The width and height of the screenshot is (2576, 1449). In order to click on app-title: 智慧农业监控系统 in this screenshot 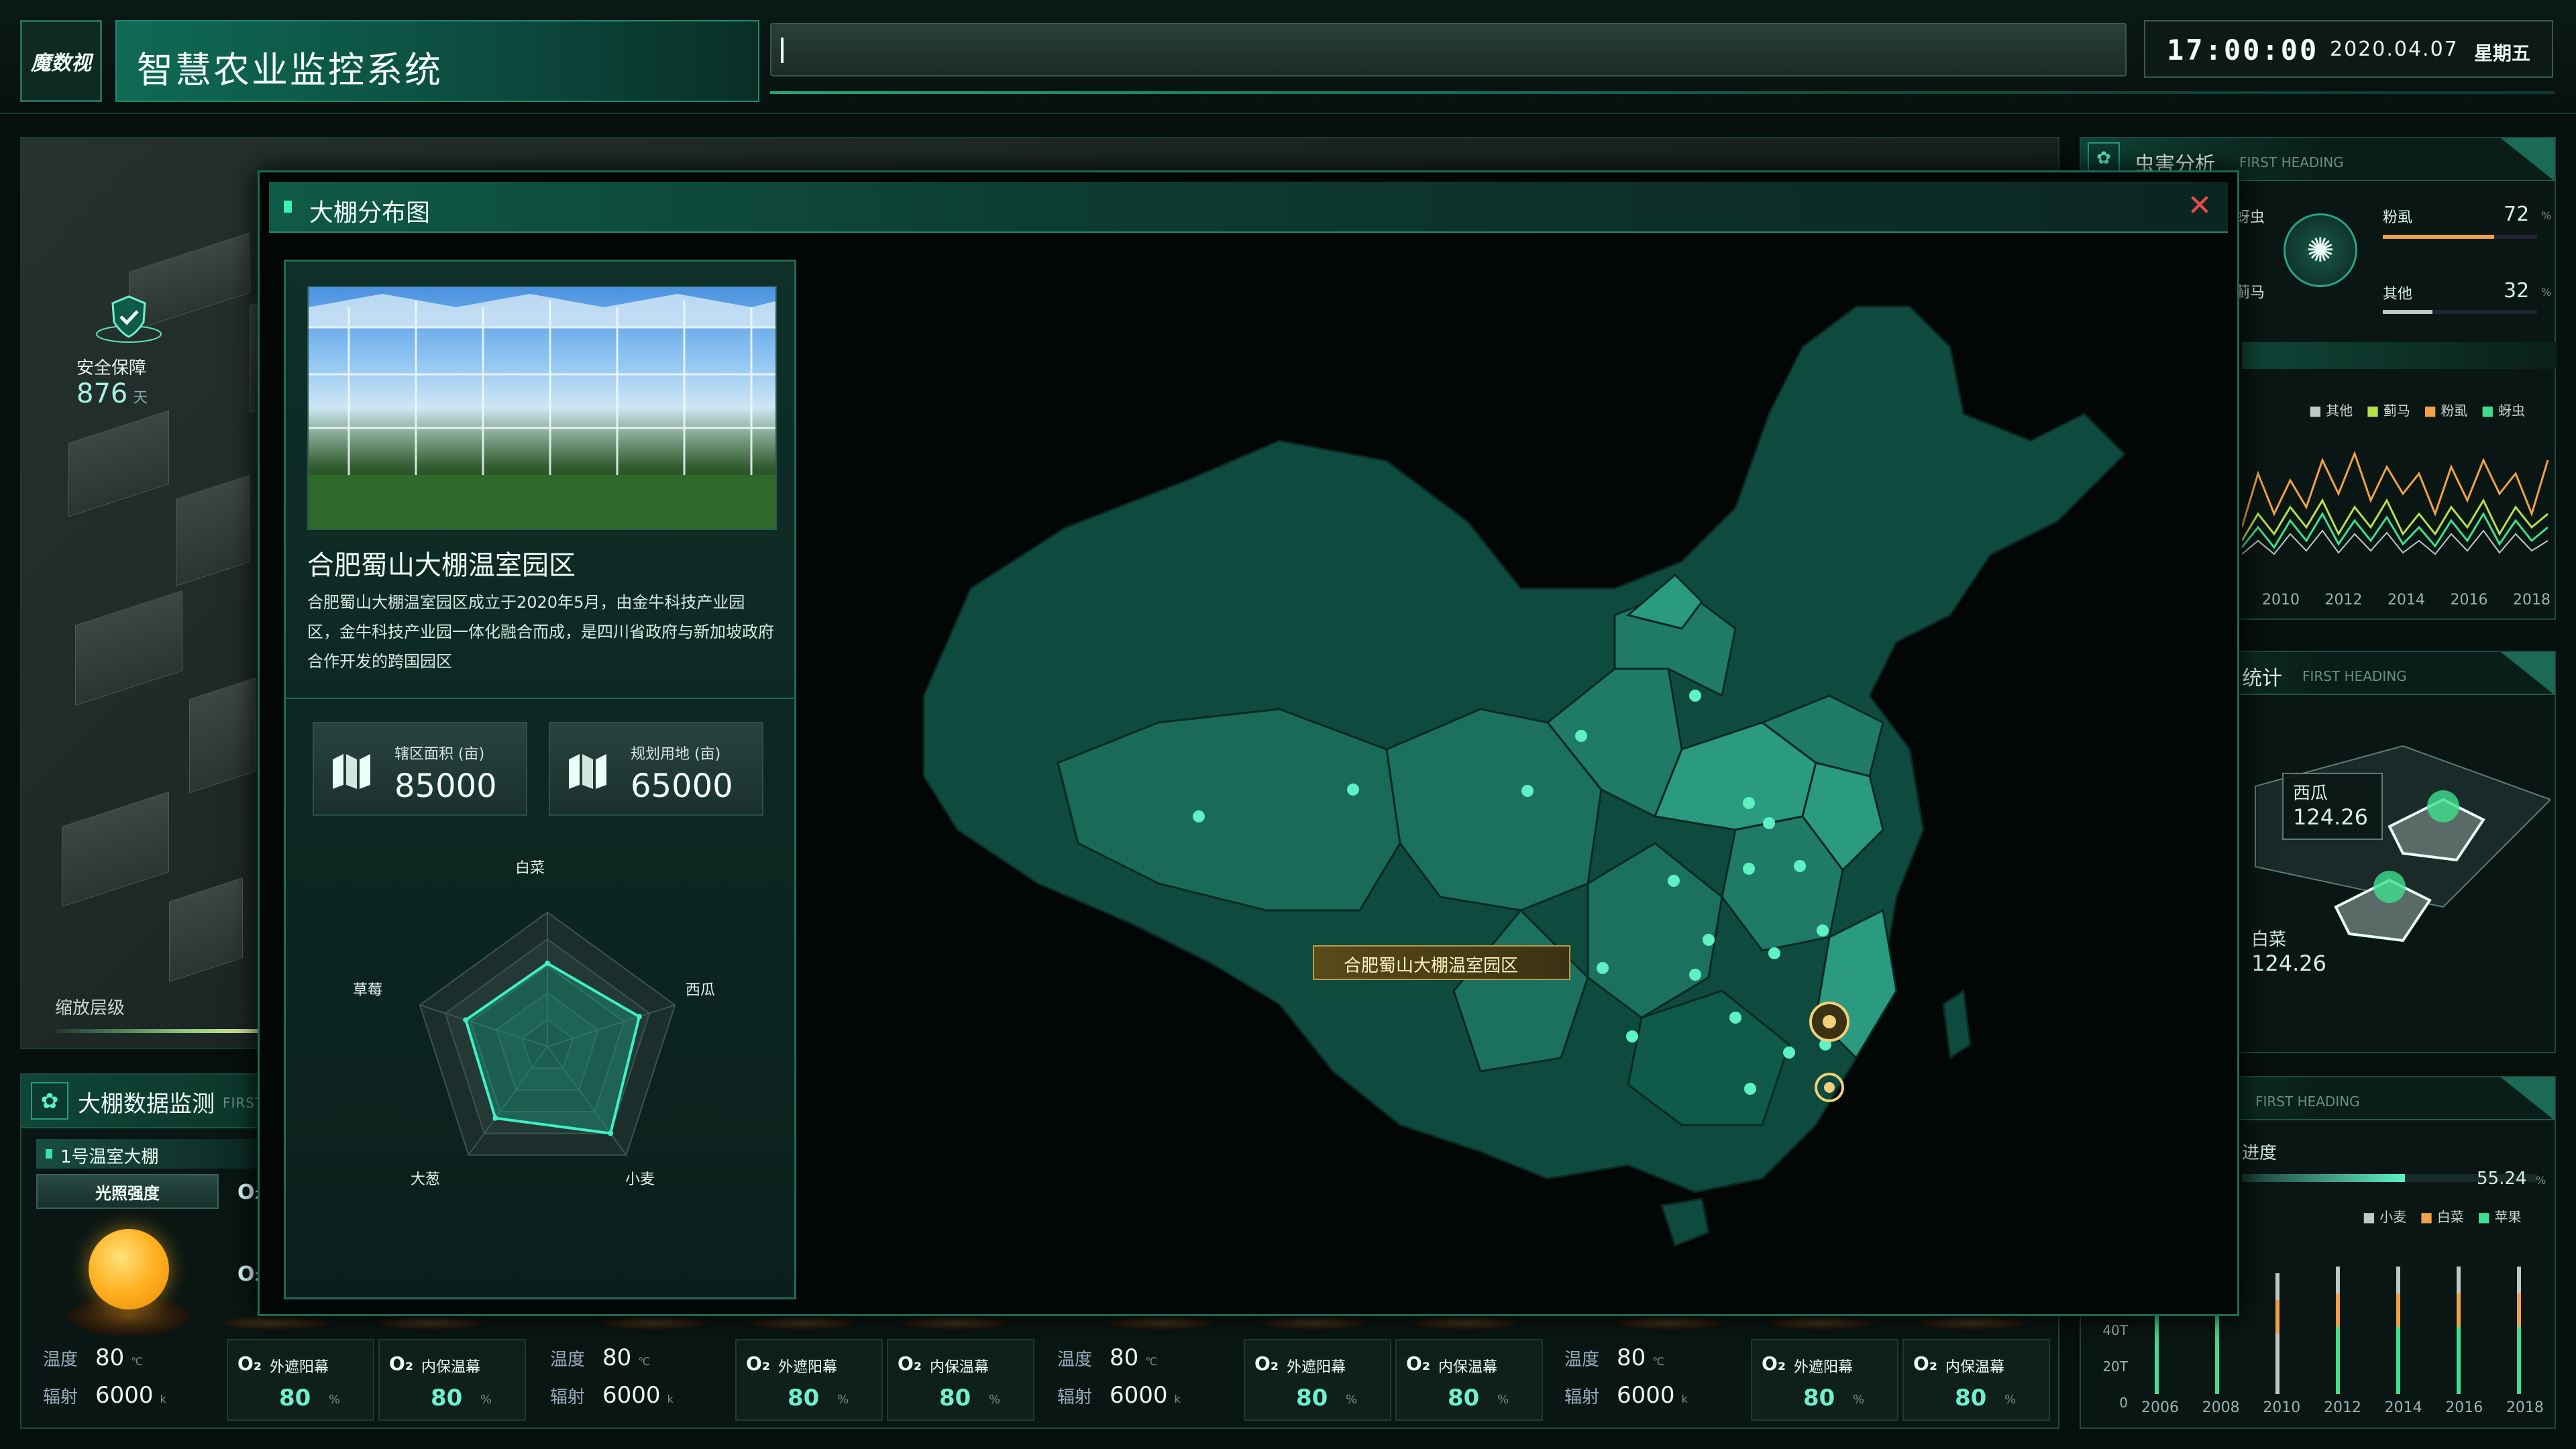, I will do `click(290, 70)`.